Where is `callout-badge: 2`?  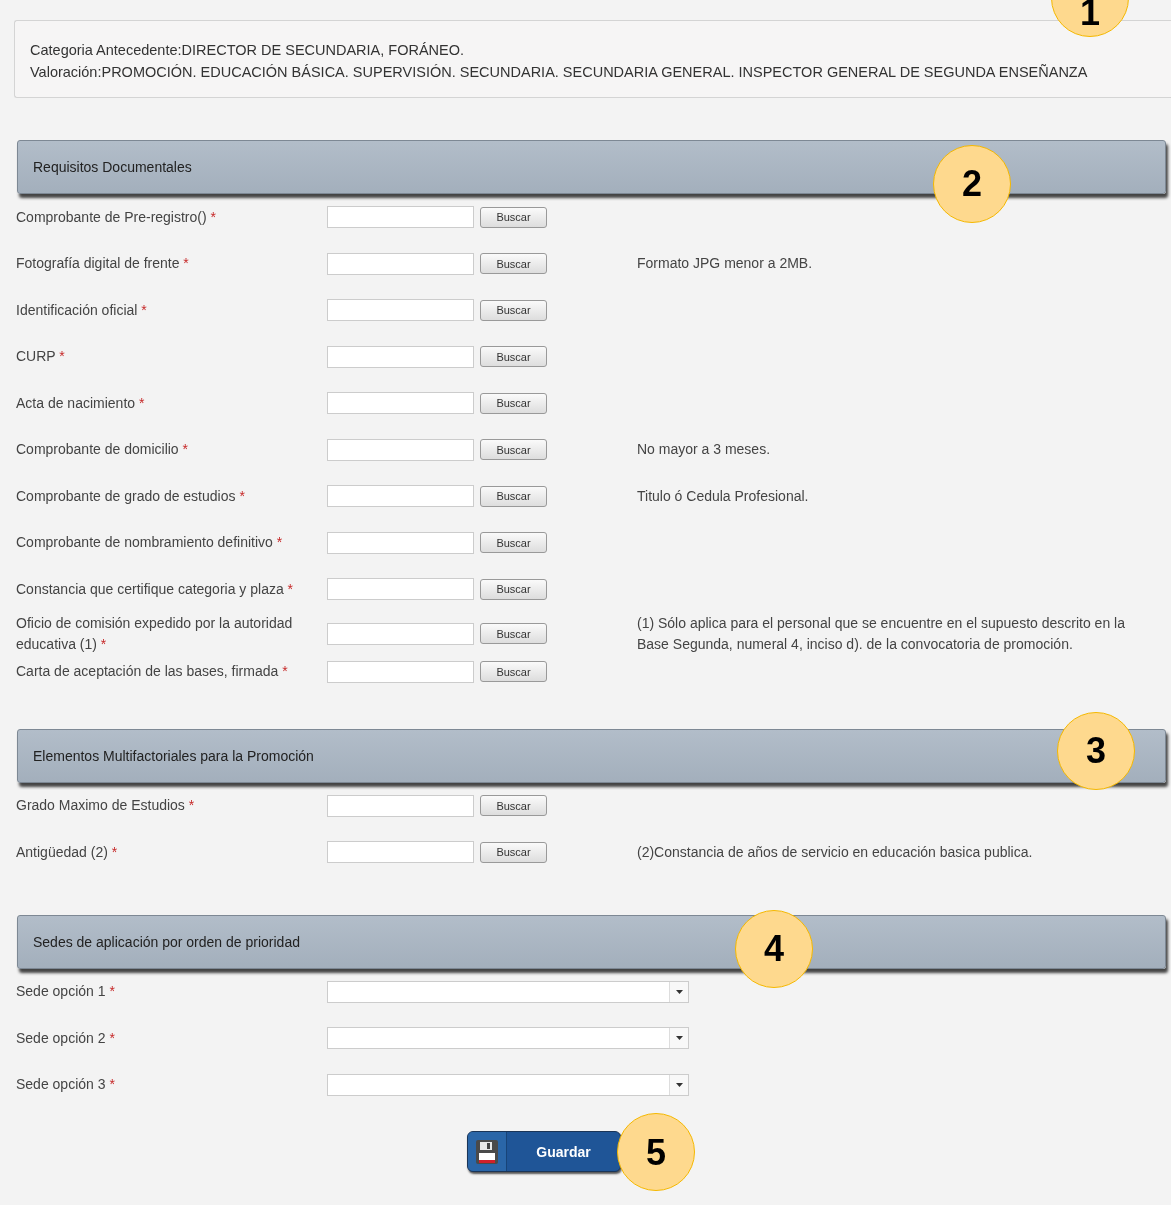
callout-badge: 2 is located at coordinates (972, 184).